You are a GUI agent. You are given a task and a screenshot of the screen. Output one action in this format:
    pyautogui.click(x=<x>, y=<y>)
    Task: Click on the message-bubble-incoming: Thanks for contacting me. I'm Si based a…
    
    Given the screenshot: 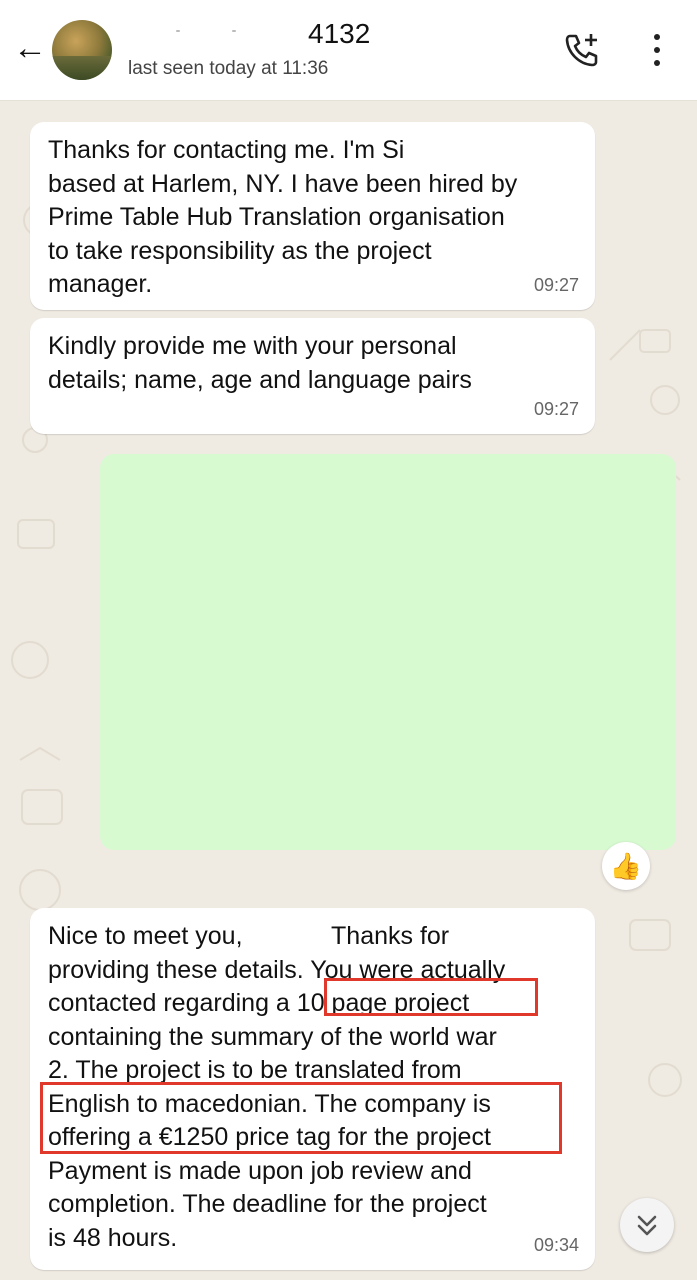 What is the action you would take?
    pyautogui.click(x=312, y=216)
    